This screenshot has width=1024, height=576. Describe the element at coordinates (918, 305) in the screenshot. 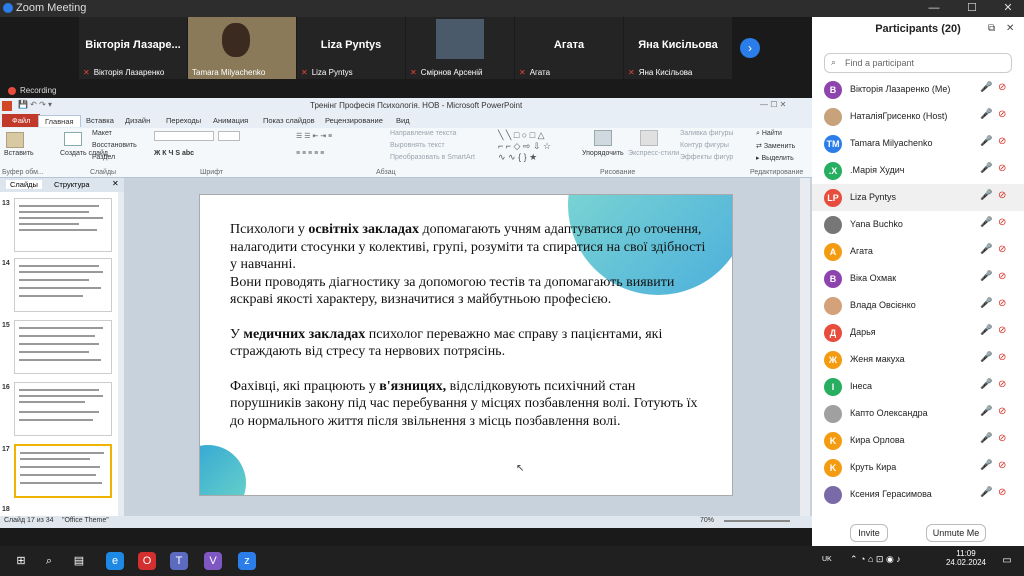

I see `participant-row: Влада Овсієнко 🎤 ⊘` at that location.